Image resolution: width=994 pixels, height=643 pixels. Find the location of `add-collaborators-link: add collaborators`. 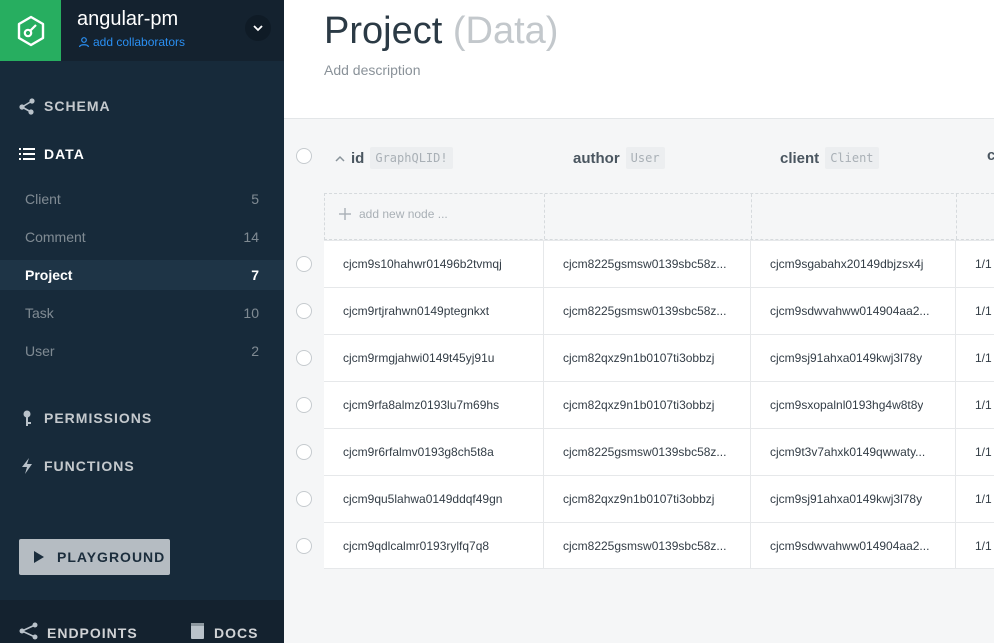

add-collaborators-link: add collaborators is located at coordinates (131, 42).